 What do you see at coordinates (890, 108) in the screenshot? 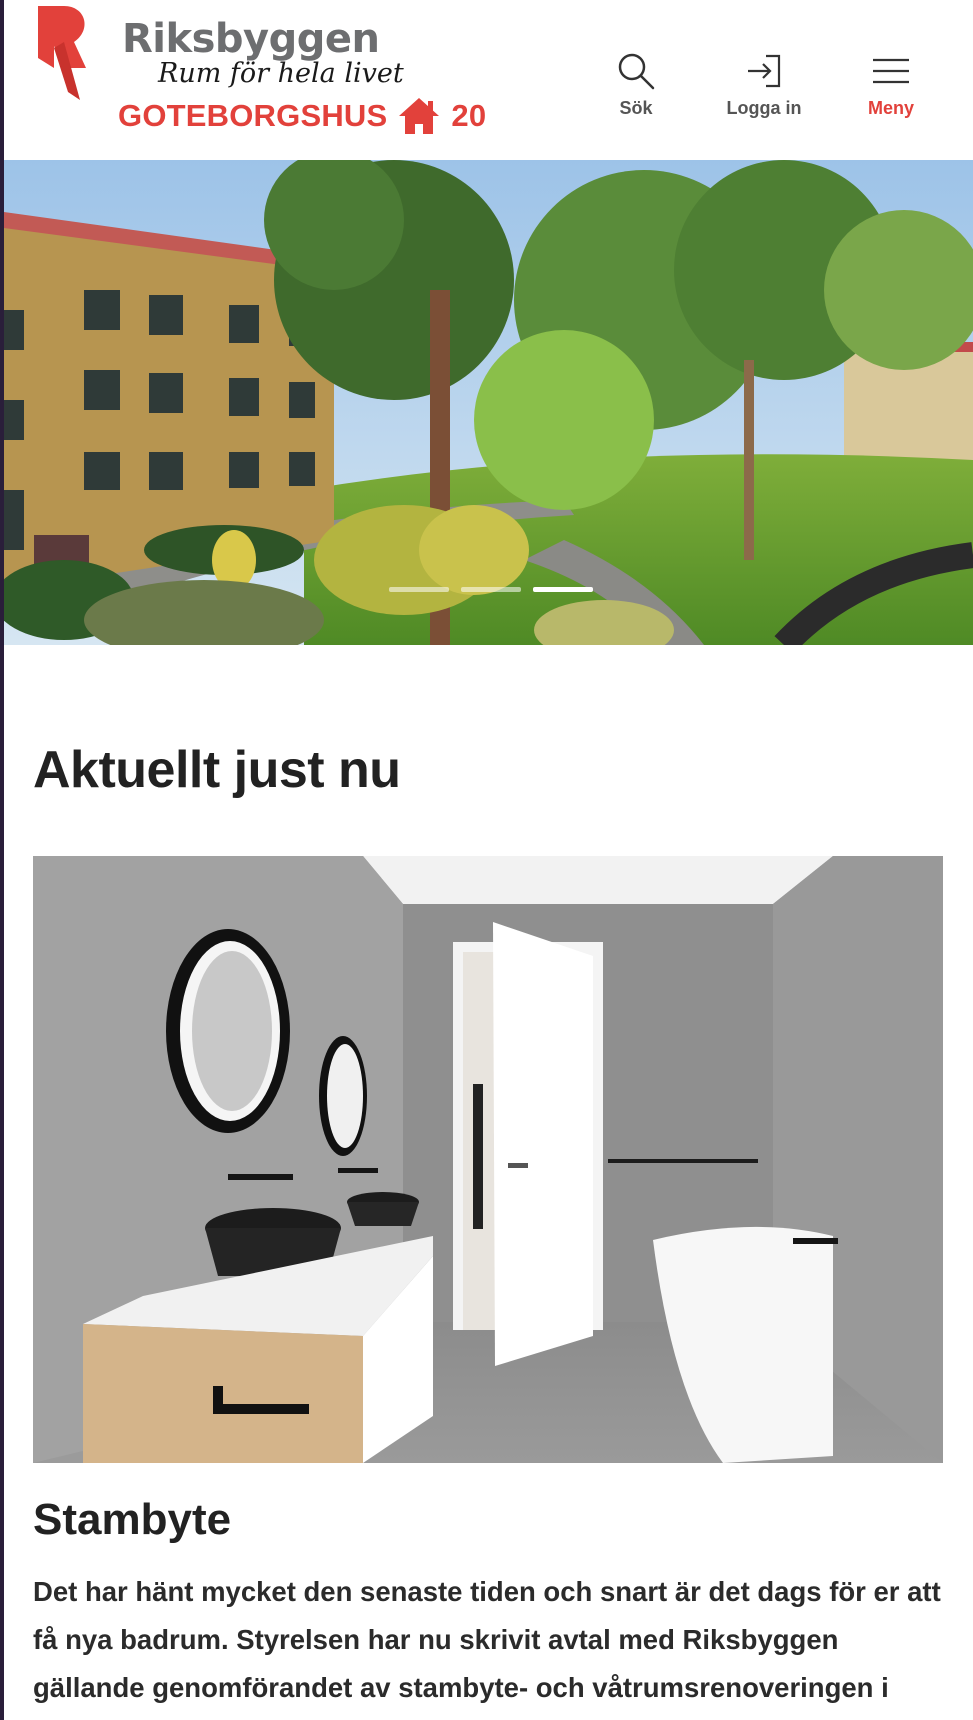
I see `menu-label: Meny` at bounding box center [890, 108].